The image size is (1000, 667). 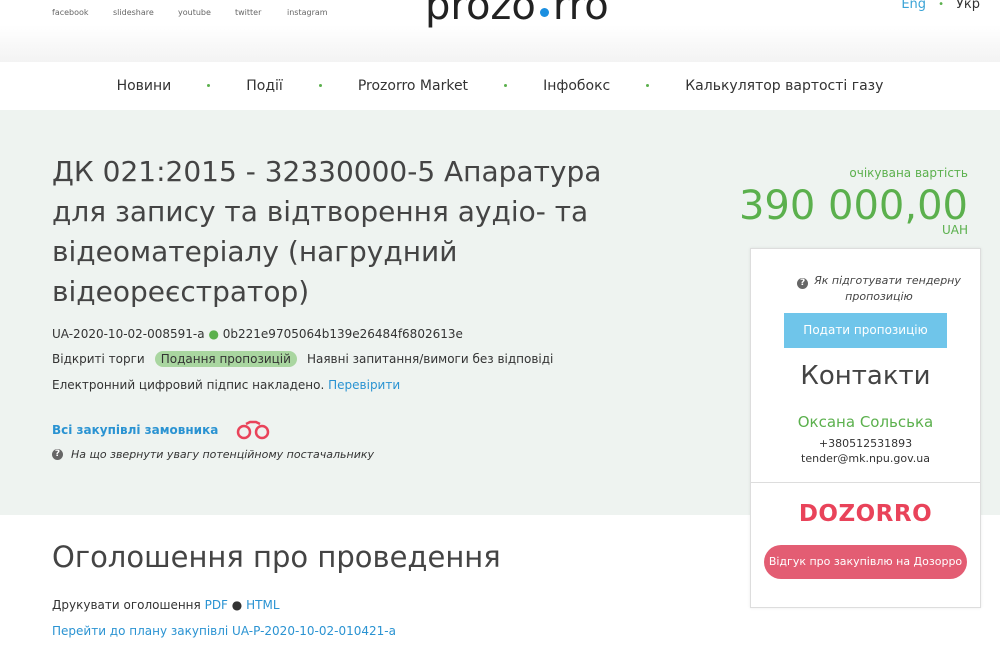 What do you see at coordinates (865, 422) in the screenshot?
I see `contact-name: Оксана Сольська` at bounding box center [865, 422].